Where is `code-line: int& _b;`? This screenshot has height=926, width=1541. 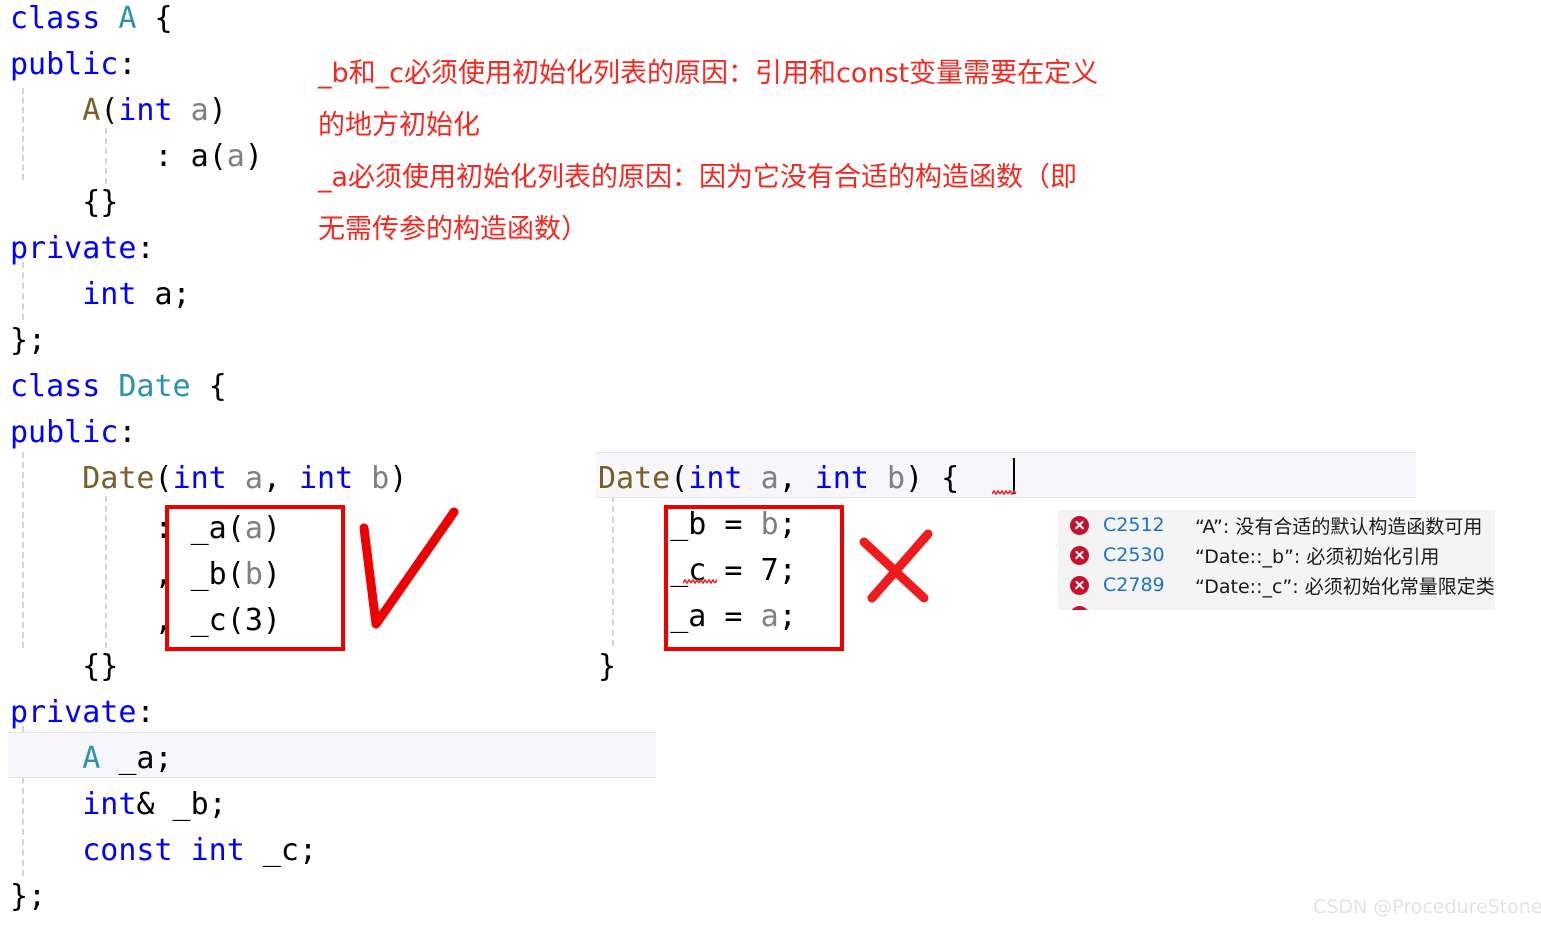 code-line: int& _b; is located at coordinates (118, 805).